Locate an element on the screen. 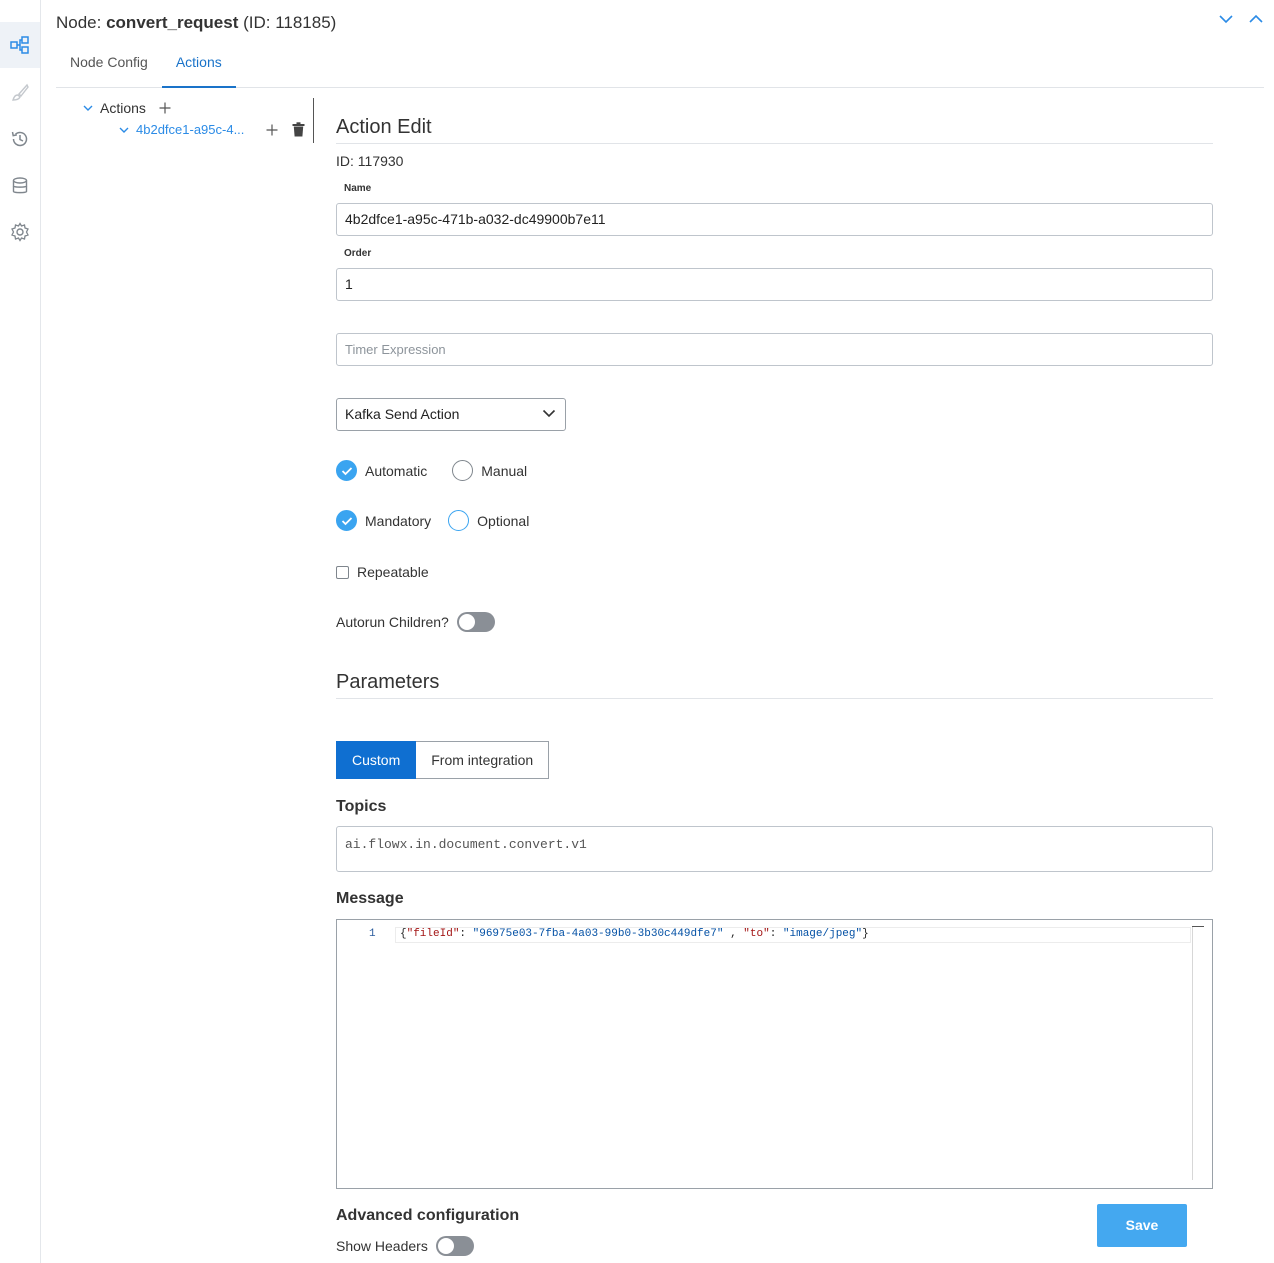 This screenshot has width=1274, height=1263. action-type-select: Kafka Send Action is located at coordinates (451, 414).